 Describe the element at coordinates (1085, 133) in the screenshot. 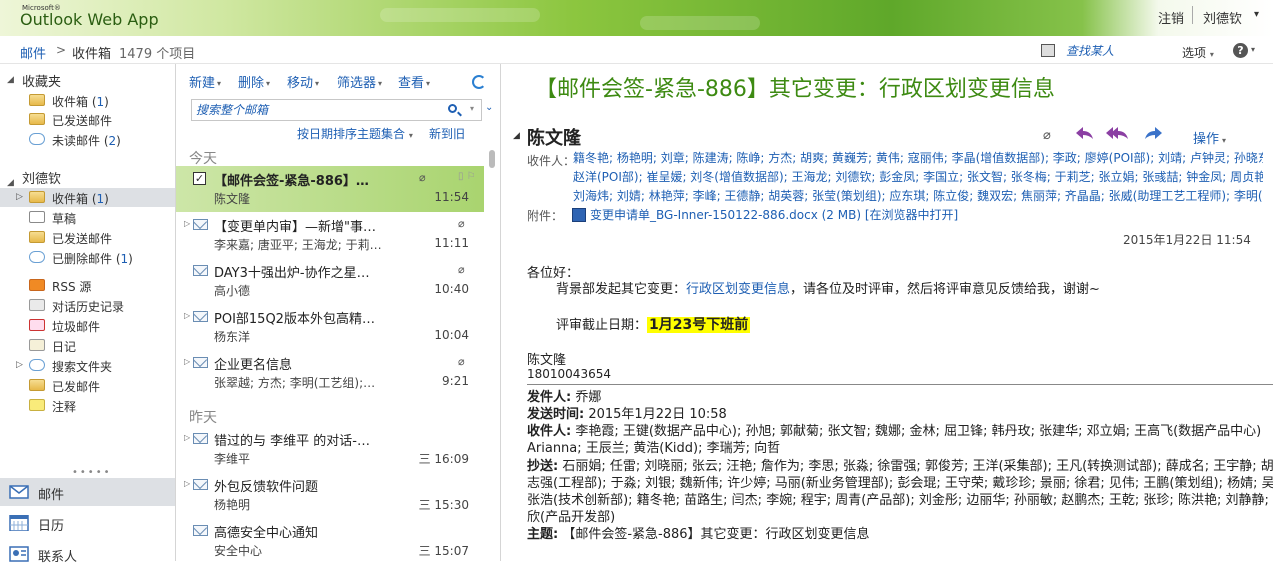

I see `reply-icon` at that location.